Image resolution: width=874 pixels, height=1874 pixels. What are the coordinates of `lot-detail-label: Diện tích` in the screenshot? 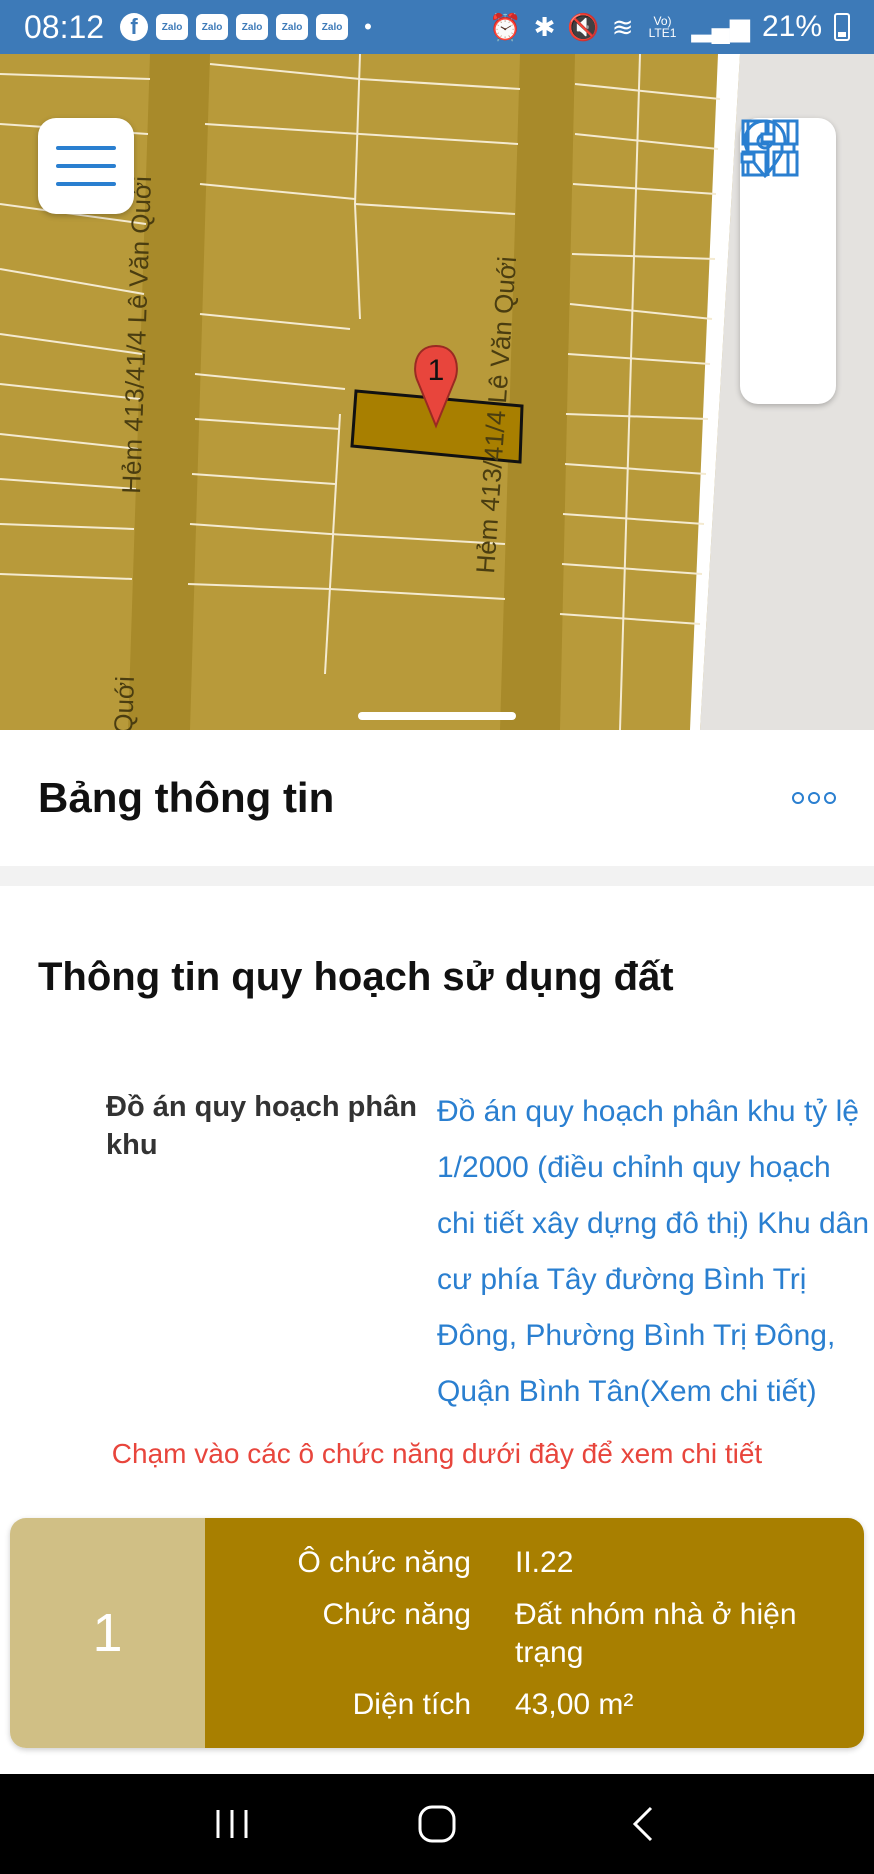 It's located at (411, 1704).